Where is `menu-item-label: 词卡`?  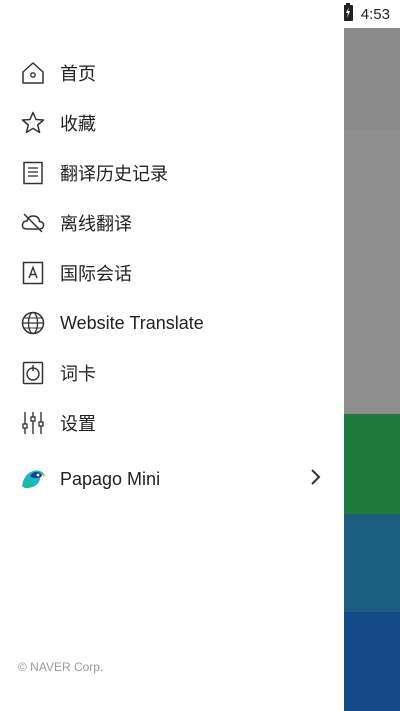
menu-item-label: 词卡 is located at coordinates (78, 374).